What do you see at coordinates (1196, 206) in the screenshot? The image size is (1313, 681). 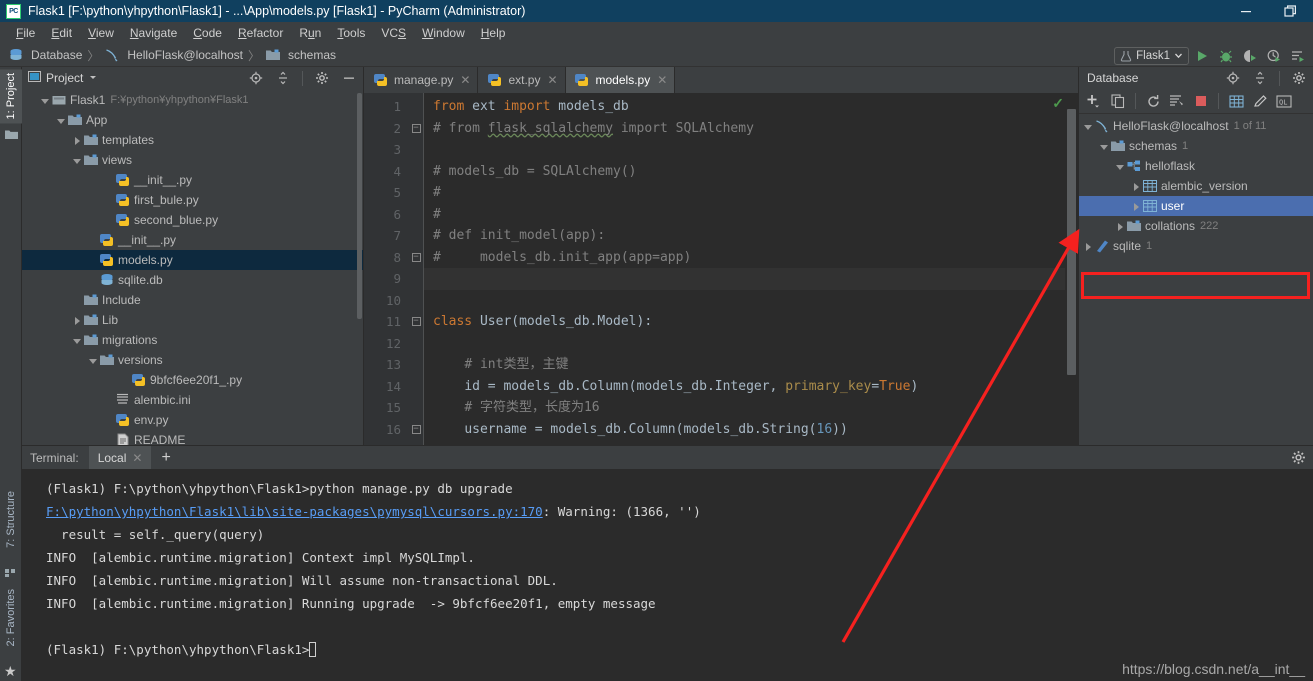 I see `database-tree-row: user` at bounding box center [1196, 206].